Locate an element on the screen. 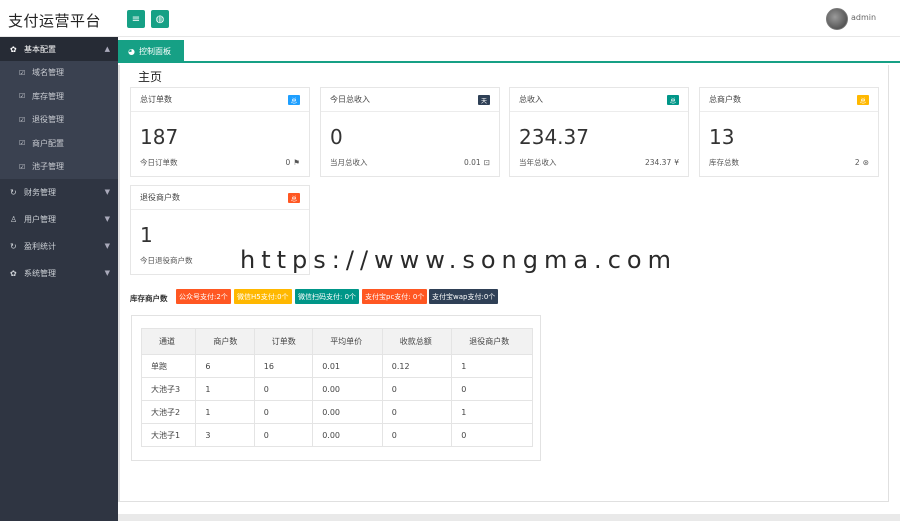 The width and height of the screenshot is (900, 521). sidebar-item-pool: ☑ 池子管理 is located at coordinates (59, 167).